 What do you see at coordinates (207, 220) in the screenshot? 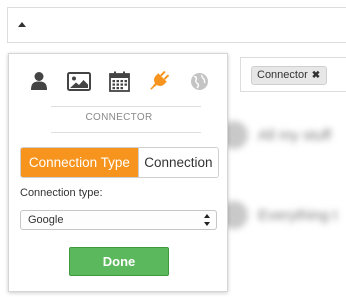
I see `select-arrows-icon` at bounding box center [207, 220].